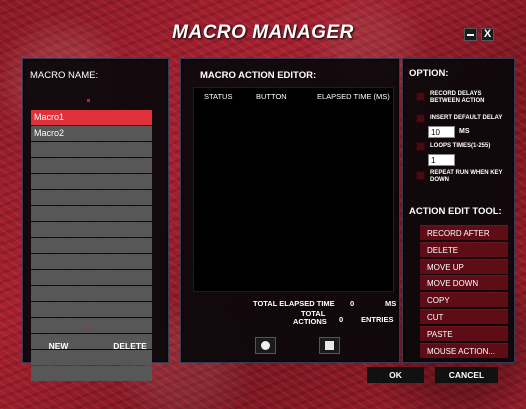 The width and height of the screenshot is (526, 409). I want to click on minimize-icon, so click(470, 34).